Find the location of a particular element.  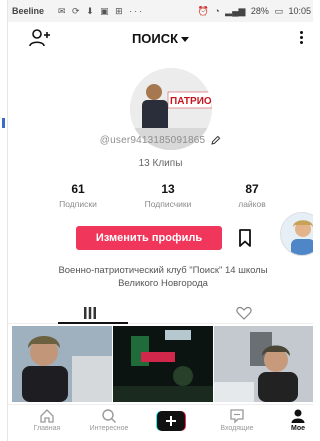

edit-pencil-icon is located at coordinates (216, 140).